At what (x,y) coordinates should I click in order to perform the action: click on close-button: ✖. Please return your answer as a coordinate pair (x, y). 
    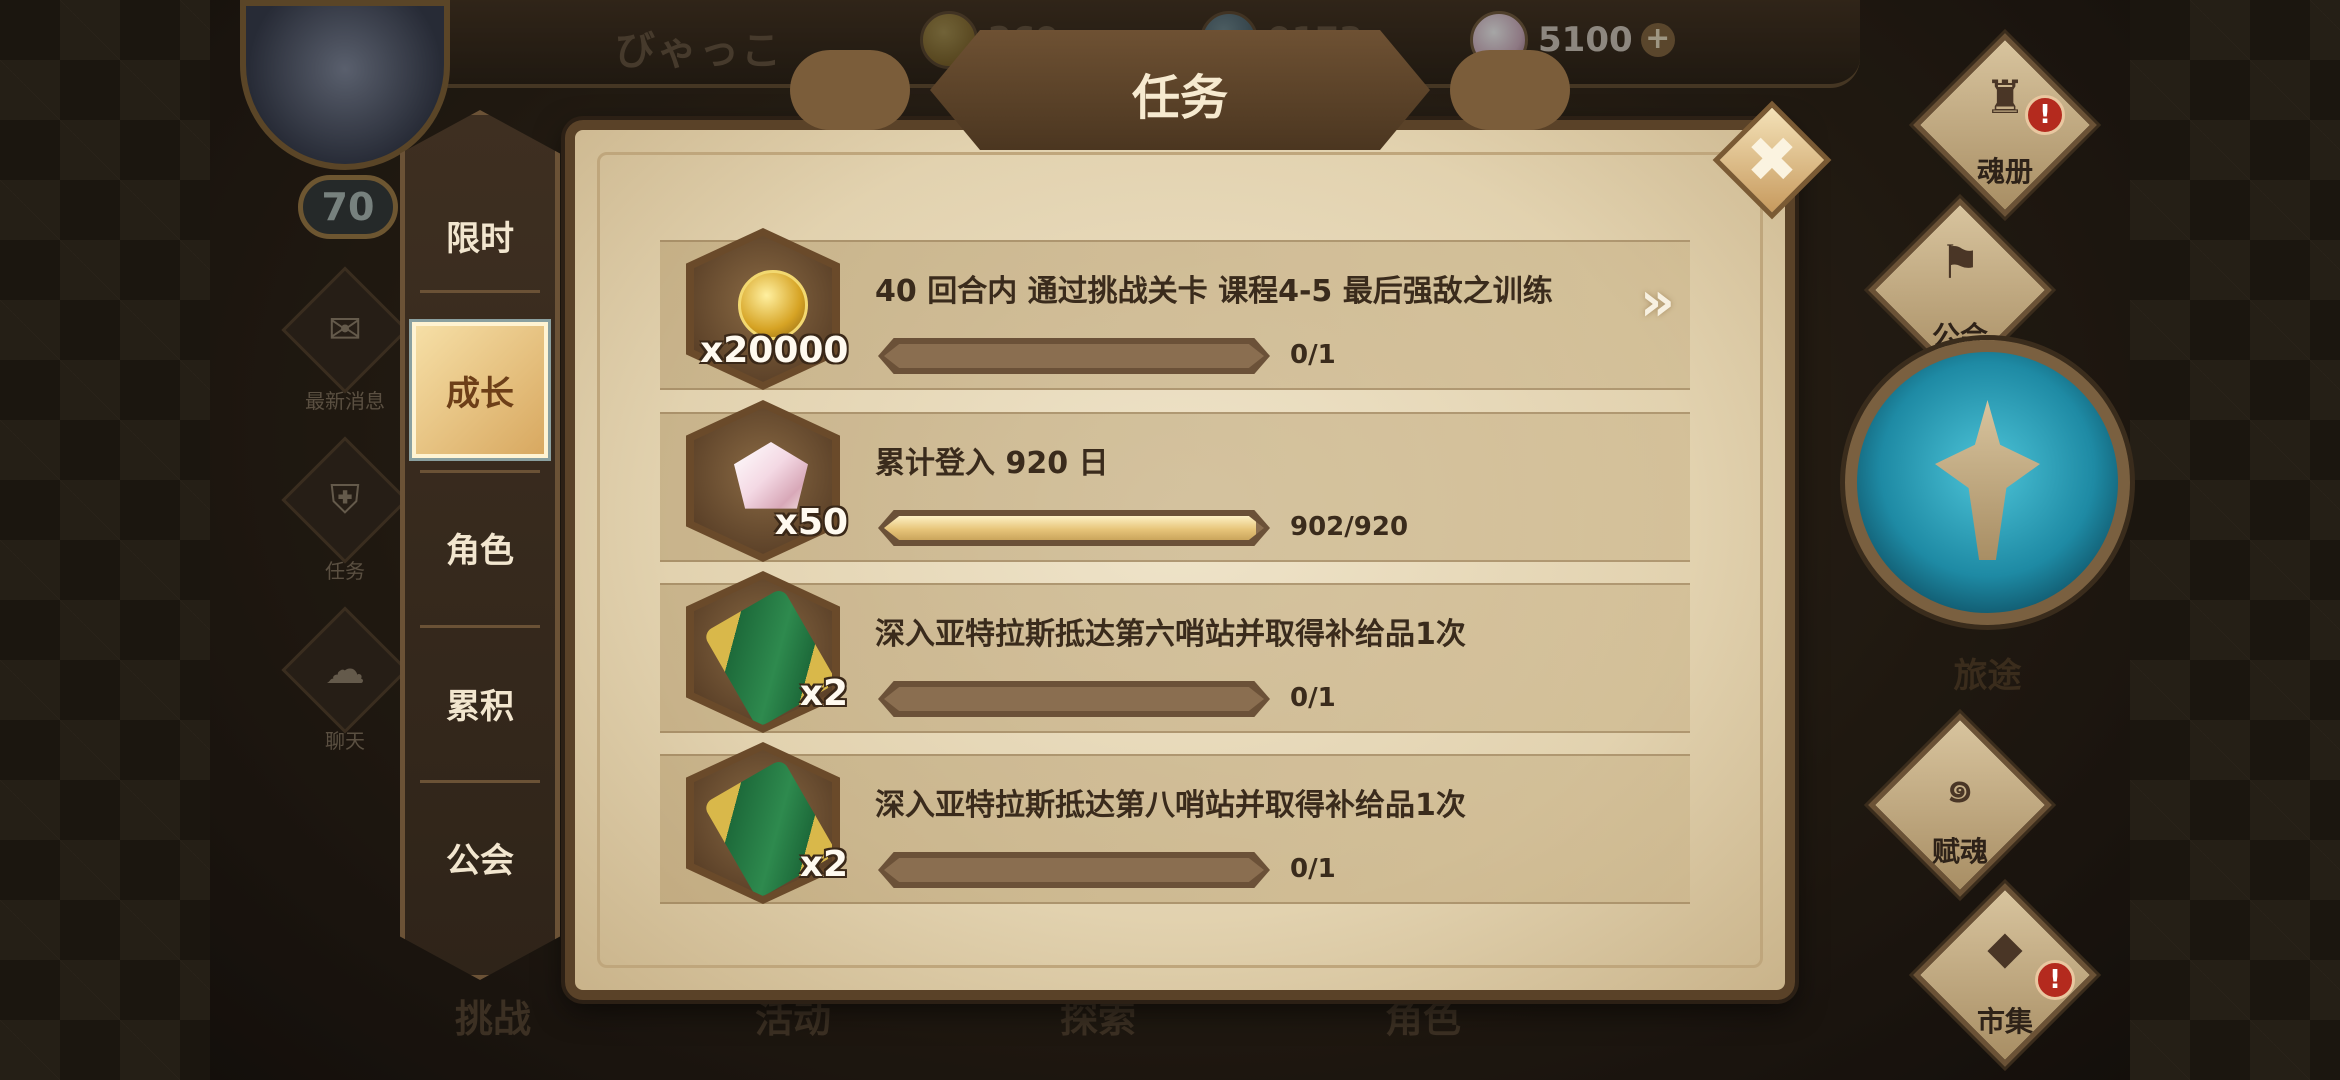
    Looking at the image, I should click on (1772, 160).